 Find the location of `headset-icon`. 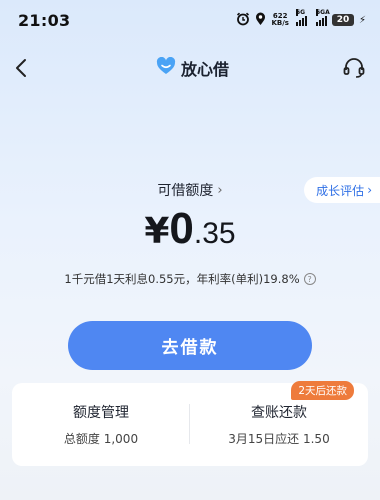

headset-icon is located at coordinates (354, 68).